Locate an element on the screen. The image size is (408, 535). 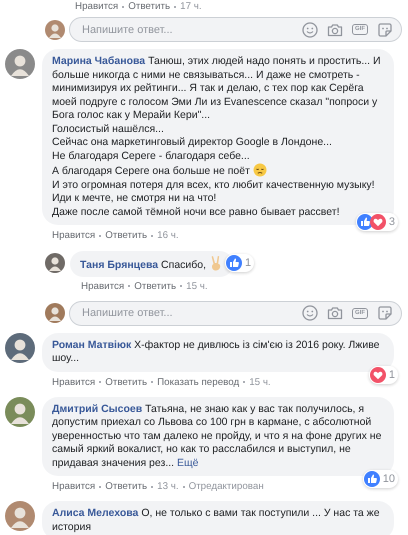
action-link: Показать перевод is located at coordinates (198, 382).